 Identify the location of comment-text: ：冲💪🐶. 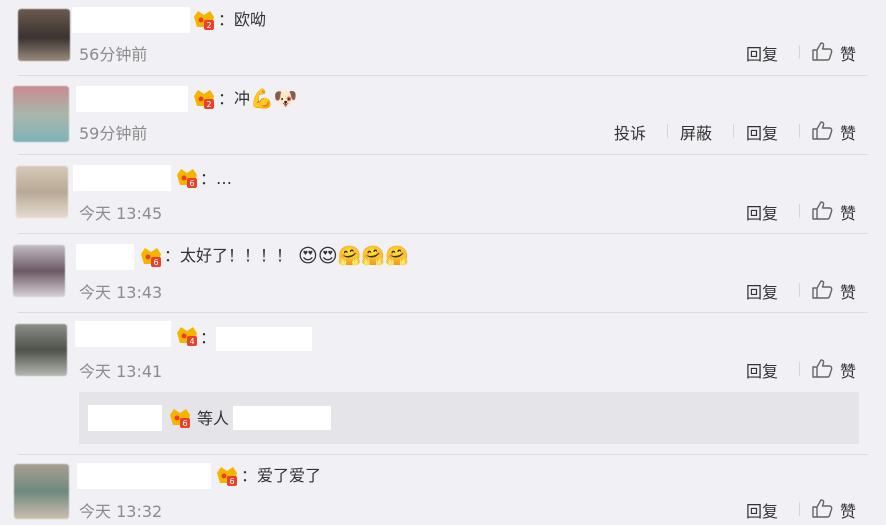
(257, 99).